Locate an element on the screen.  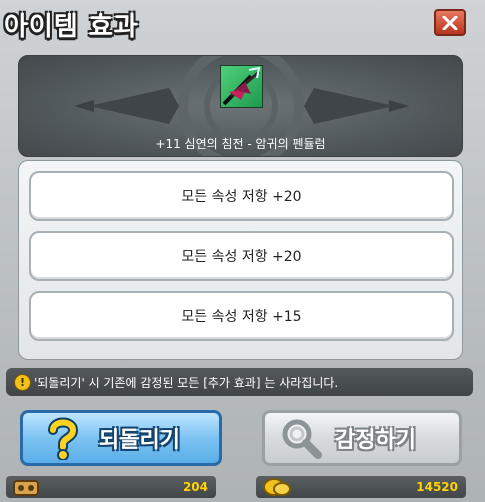
warning-bar: ! '되돌리기' 시 기존에 감정된 모든 [추가 효과] 는 사라집니다. is located at coordinates (239, 382).